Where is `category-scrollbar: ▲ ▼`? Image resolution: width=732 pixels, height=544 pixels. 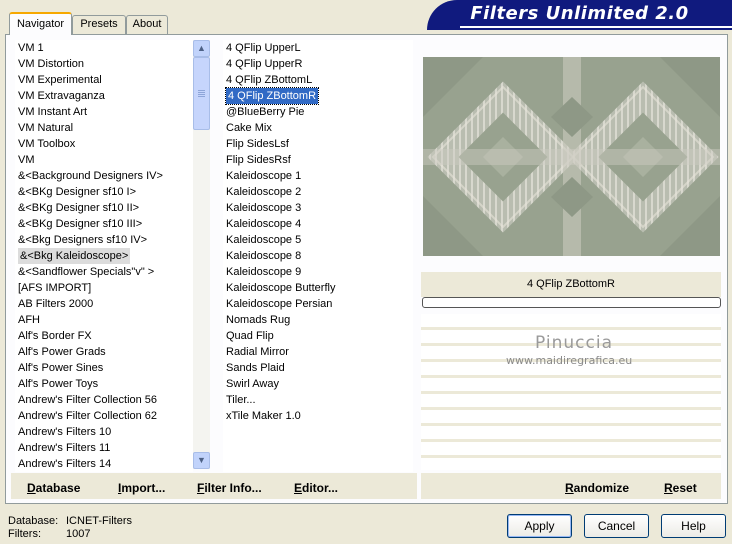
category-scrollbar: ▲ ▼ is located at coordinates (201, 254).